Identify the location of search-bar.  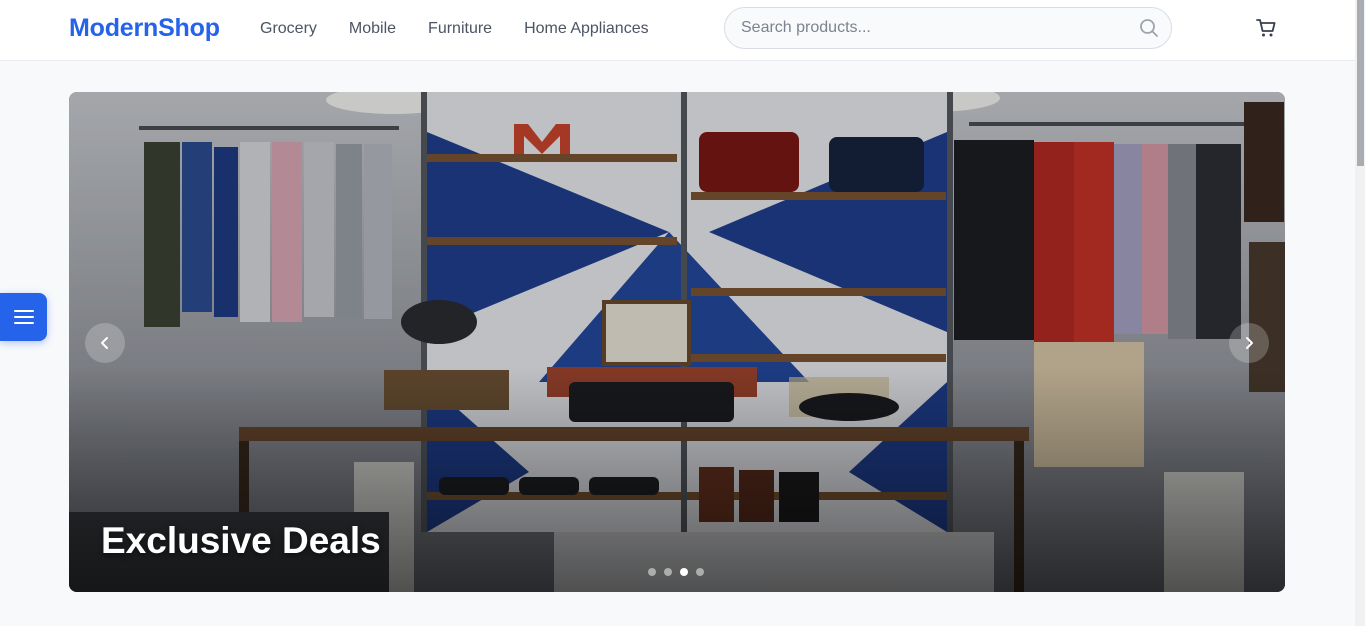
(948, 28).